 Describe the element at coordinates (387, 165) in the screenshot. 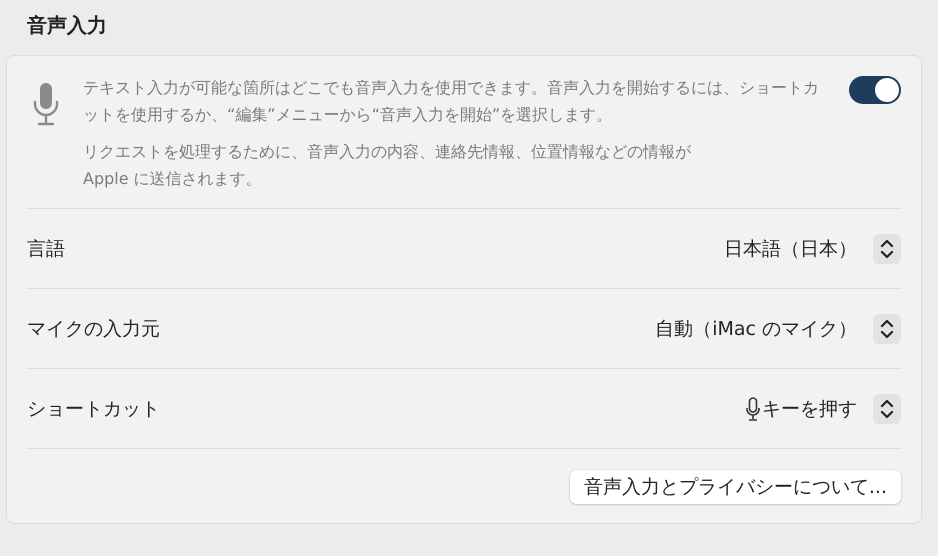

I see `privacy-note: リクエストを処理するために、音声入力の内容、連絡先情報、位置情報などの情報がApple に送信されます。` at that location.